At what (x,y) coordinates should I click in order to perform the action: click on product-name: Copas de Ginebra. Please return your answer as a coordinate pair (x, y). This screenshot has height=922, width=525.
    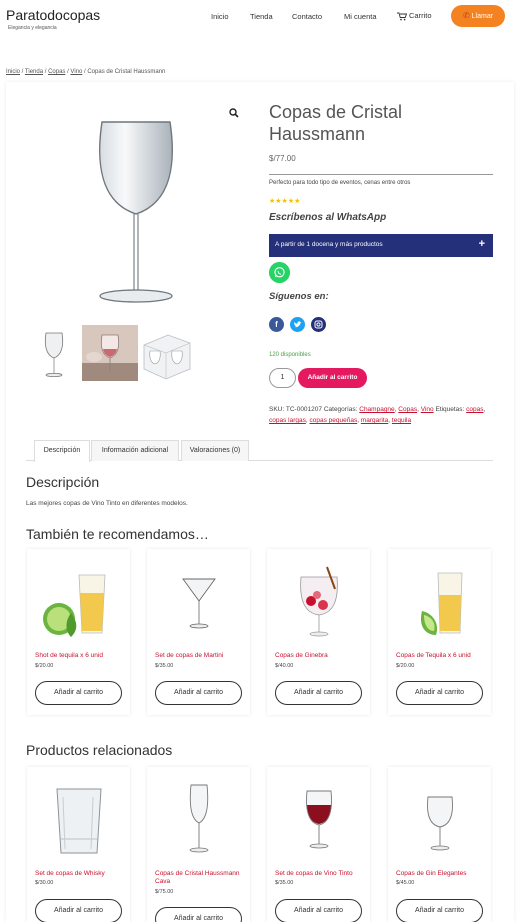
    Looking at the image, I should click on (321, 656).